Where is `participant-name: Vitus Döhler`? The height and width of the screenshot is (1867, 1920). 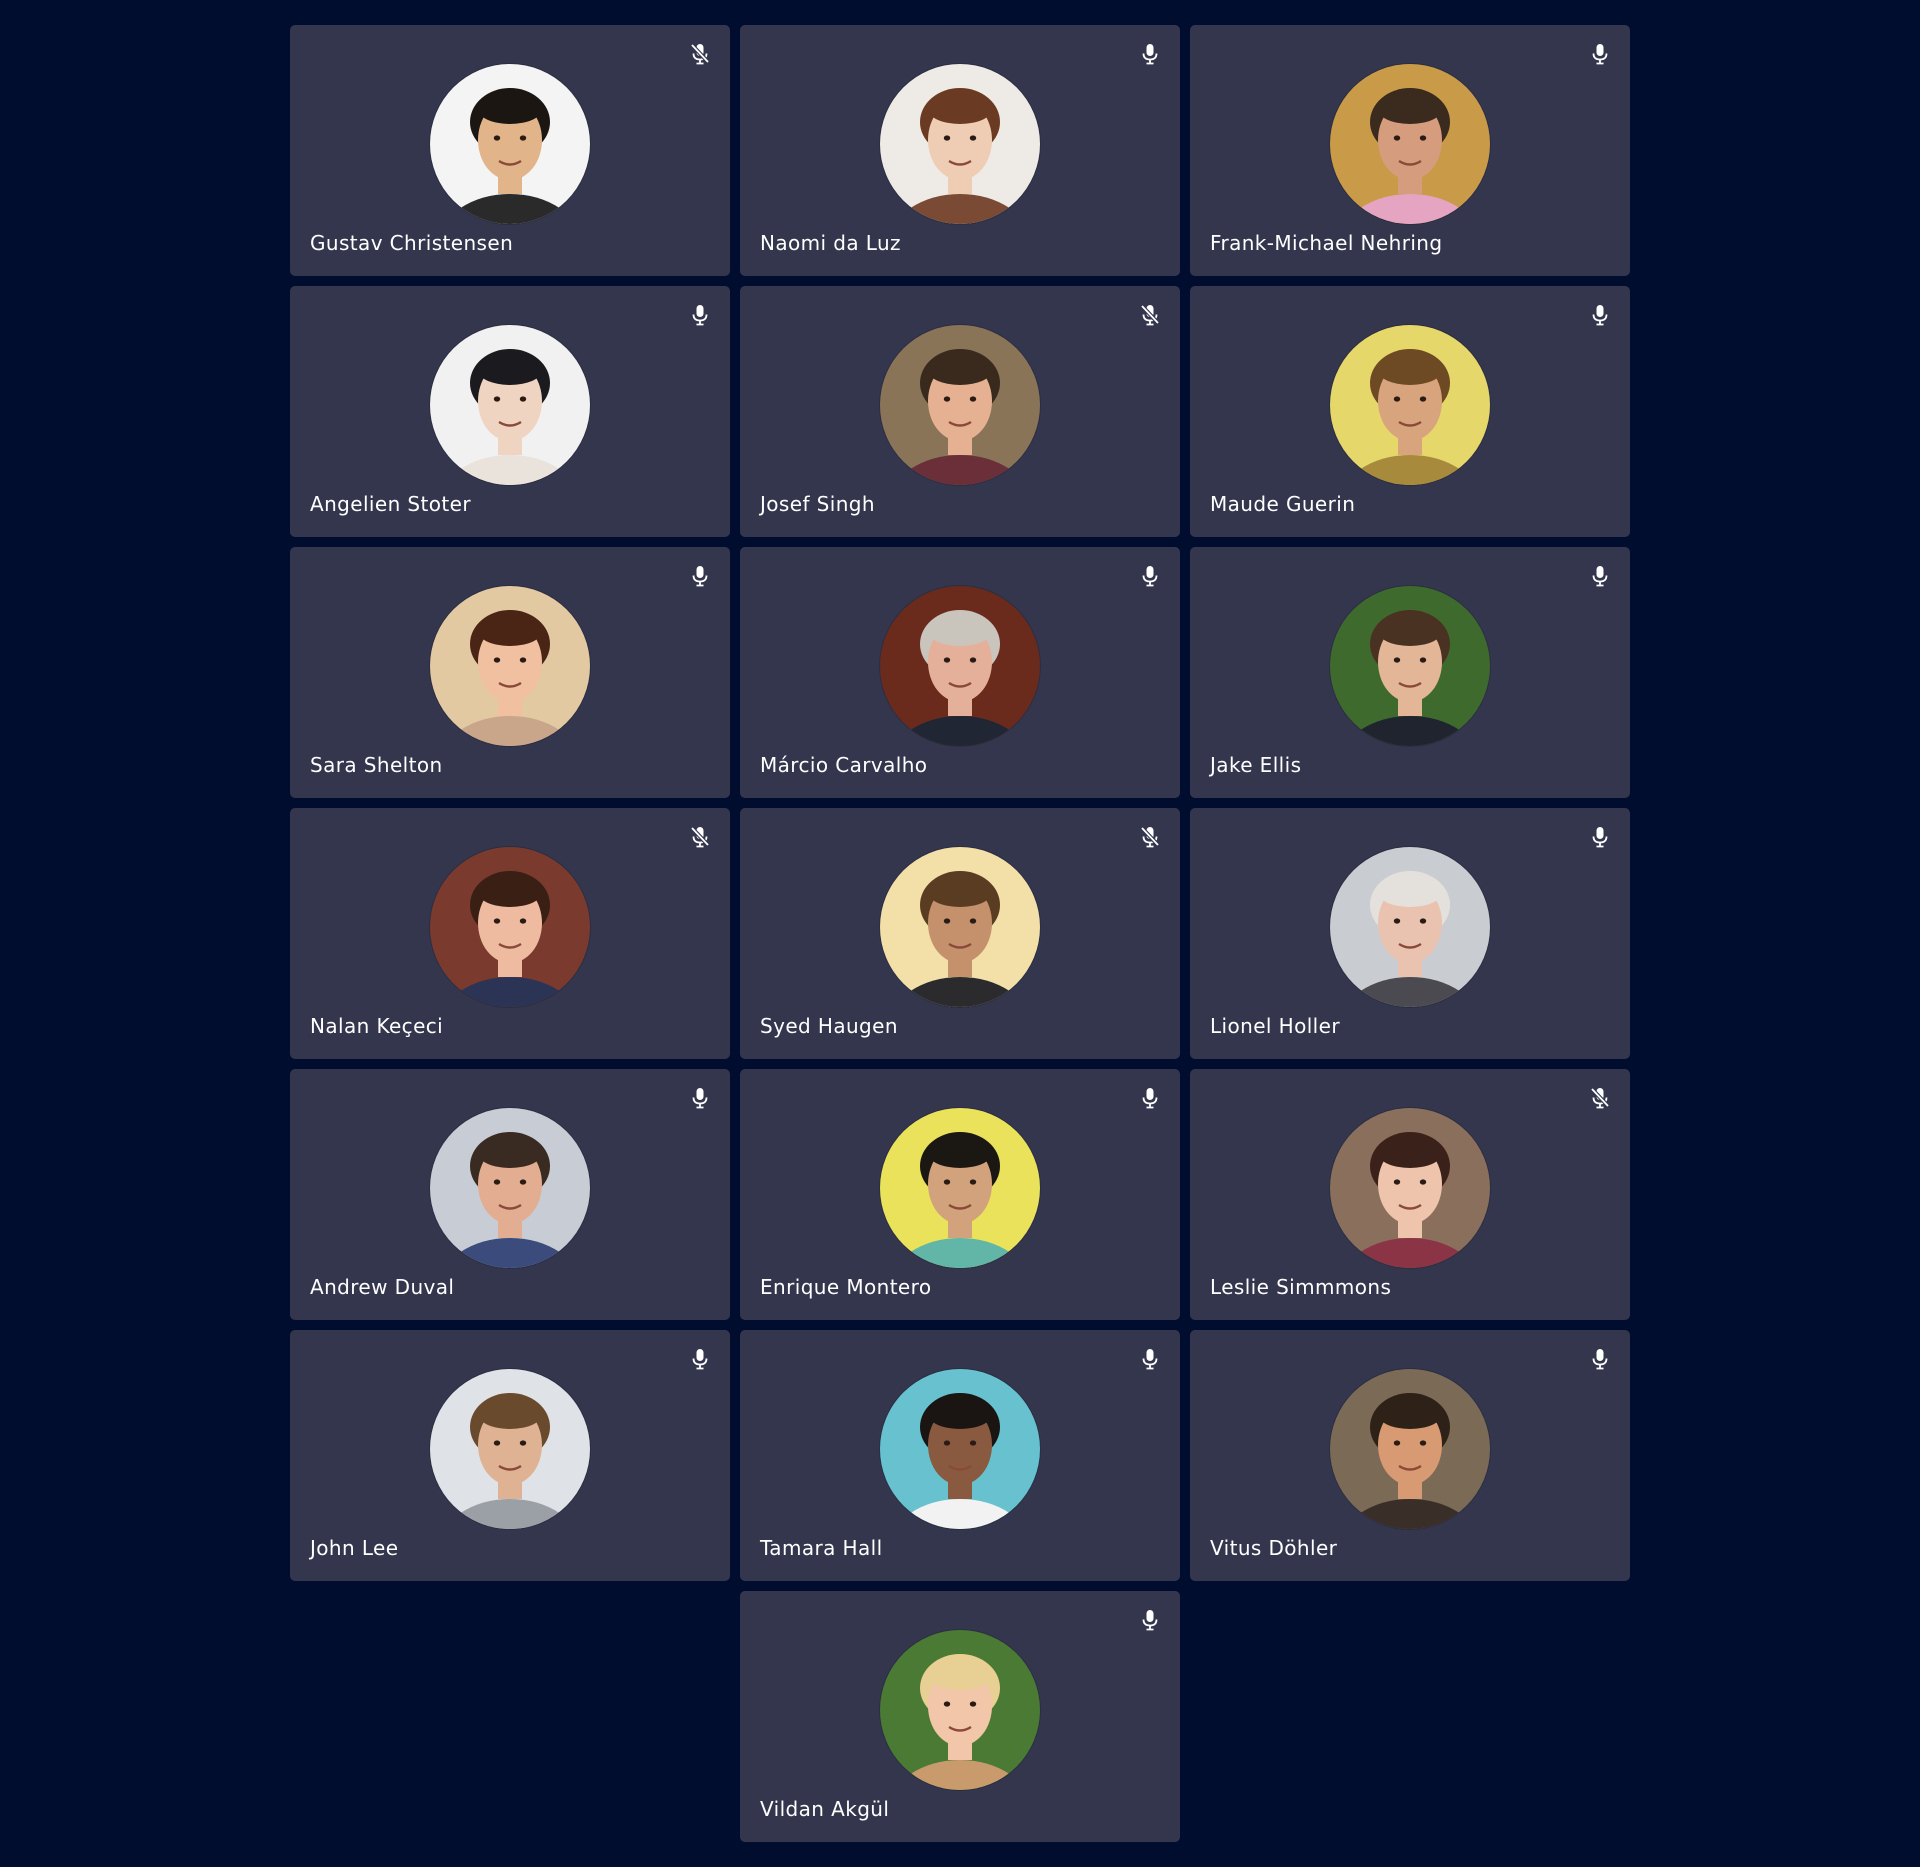
participant-name: Vitus Döhler is located at coordinates (1274, 1548).